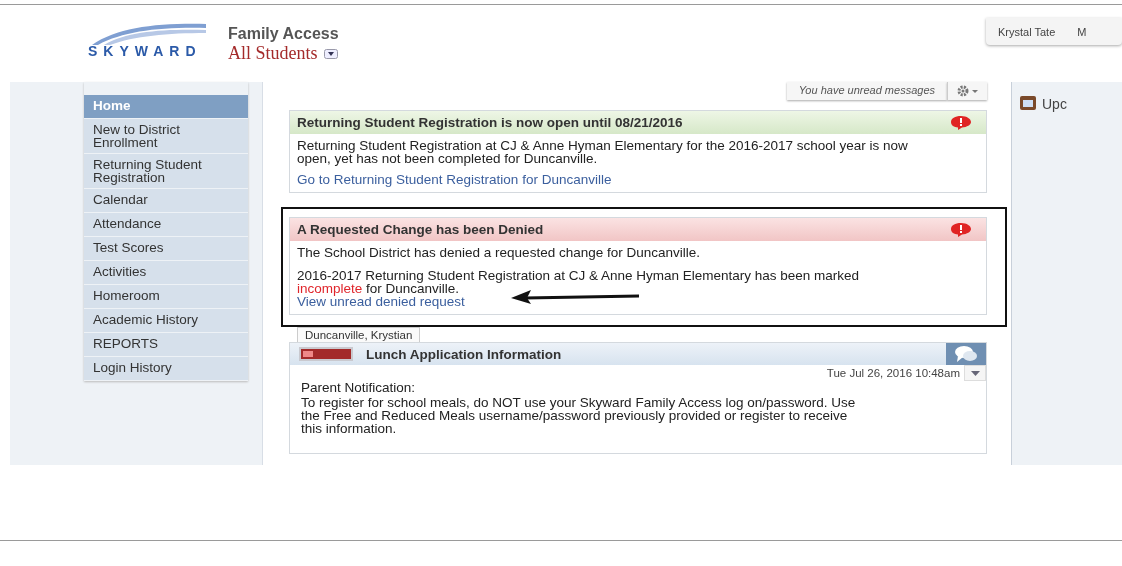  What do you see at coordinates (166, 345) in the screenshot?
I see `sidebar-item: REPORTS` at bounding box center [166, 345].